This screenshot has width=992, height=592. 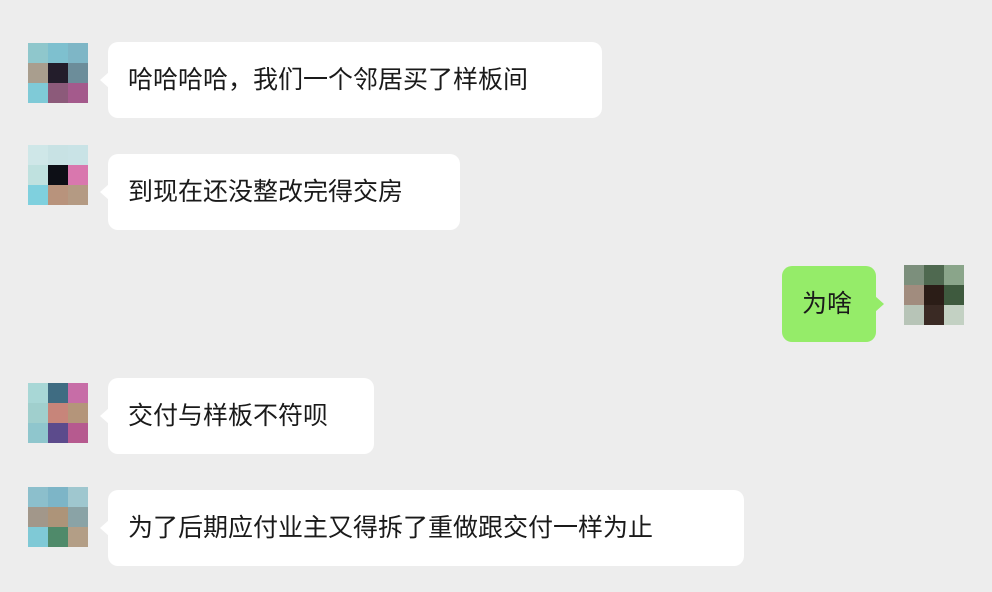 What do you see at coordinates (422, 528) in the screenshot?
I see `message-bubble: 为了后期应付业主又得拆了重做跟交付一样为止` at bounding box center [422, 528].